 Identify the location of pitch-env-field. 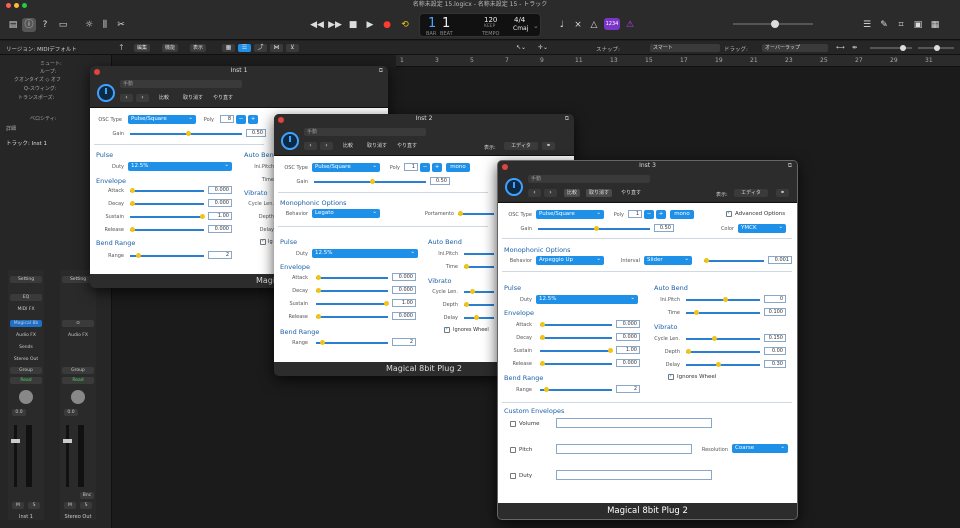
(624, 449).